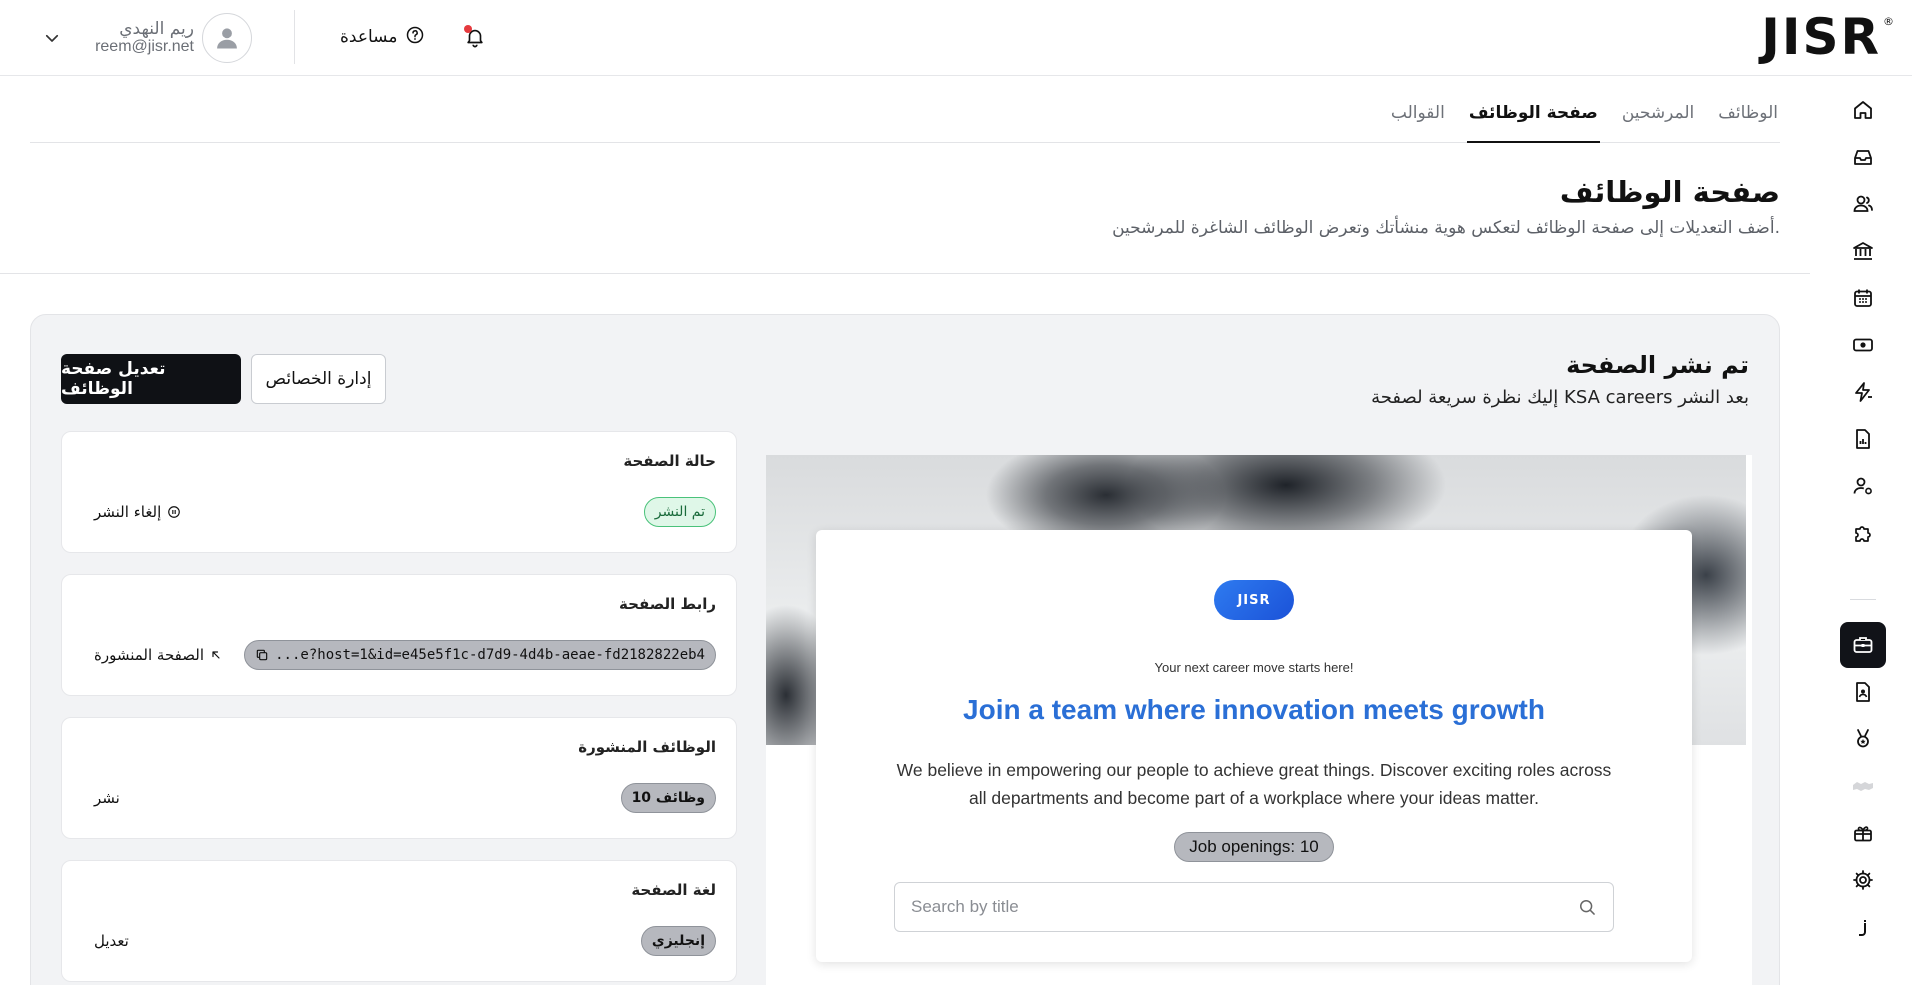  I want to click on nav-settings, so click(1863, 880).